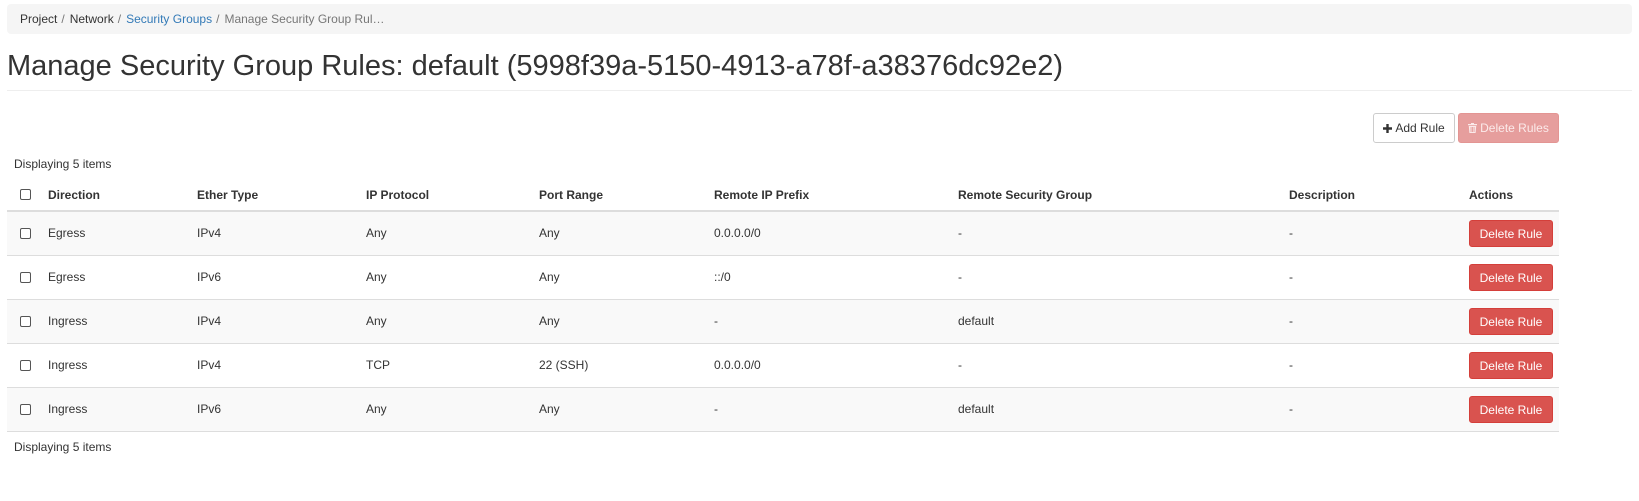 The width and height of the screenshot is (1639, 501). Describe the element at coordinates (1473, 128) in the screenshot. I see `trash-icon` at that location.